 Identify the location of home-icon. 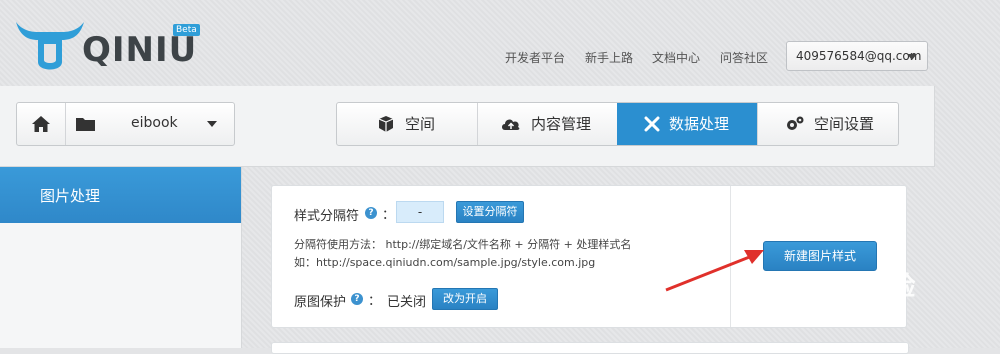
(41, 124).